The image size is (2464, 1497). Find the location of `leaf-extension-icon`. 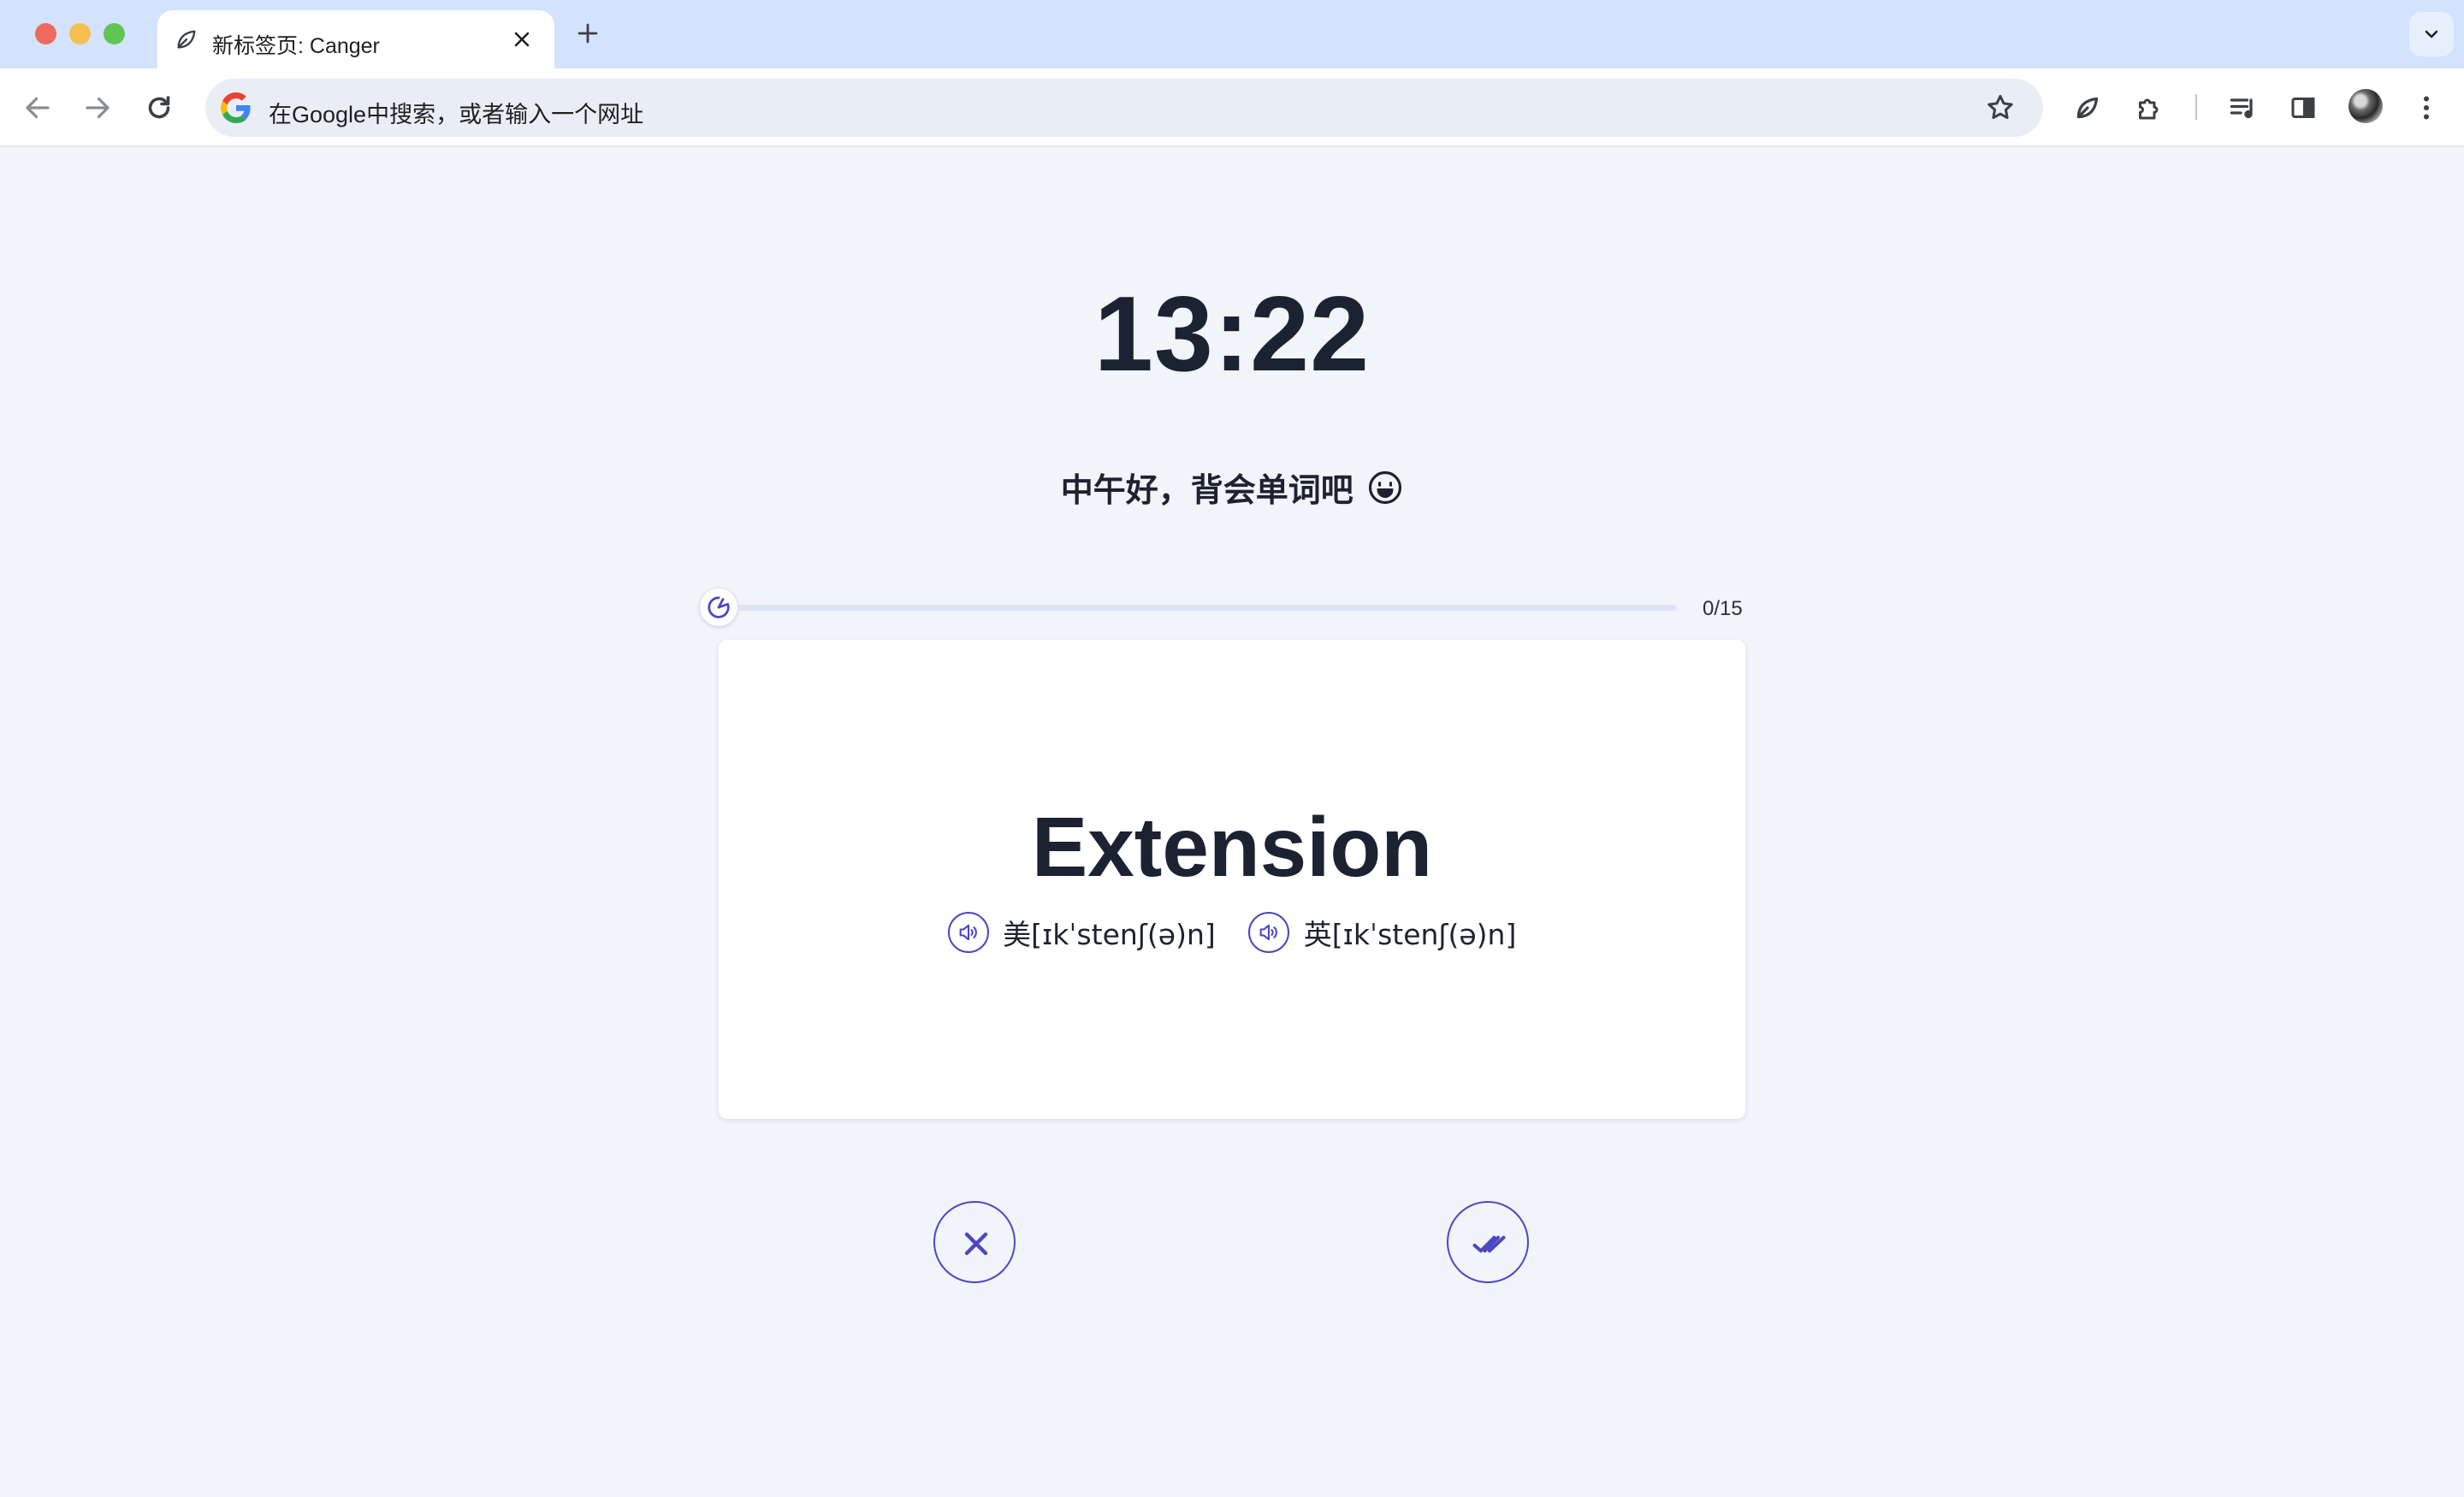

leaf-extension-icon is located at coordinates (2087, 107).